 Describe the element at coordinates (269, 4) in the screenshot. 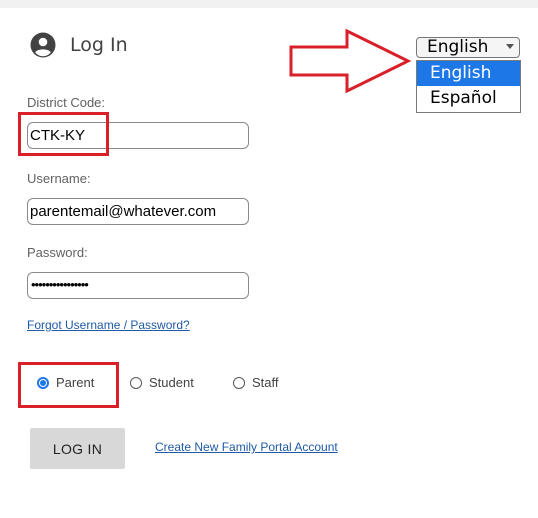

I see `top-bar` at that location.